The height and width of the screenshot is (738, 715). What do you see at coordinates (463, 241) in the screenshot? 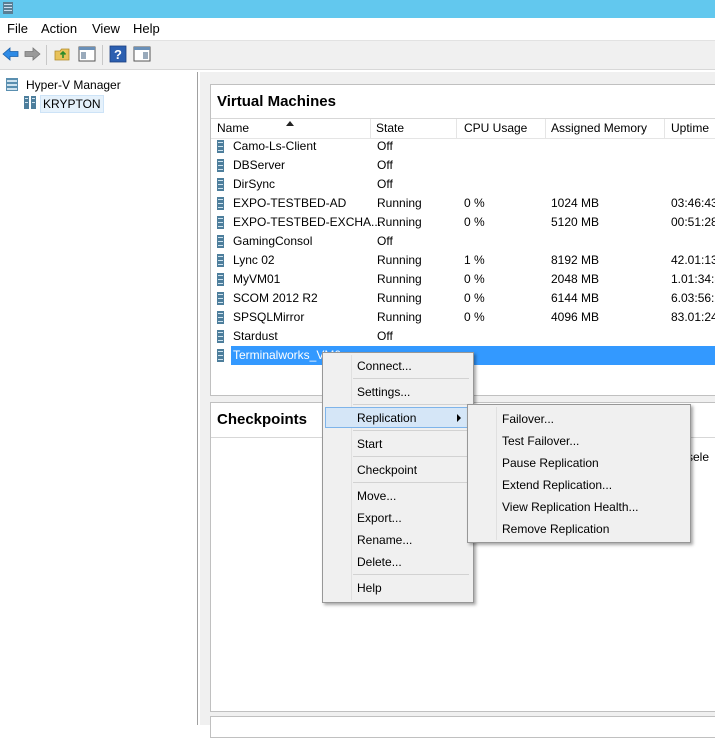
I see `vm-row: GamingConsol Off` at bounding box center [463, 241].